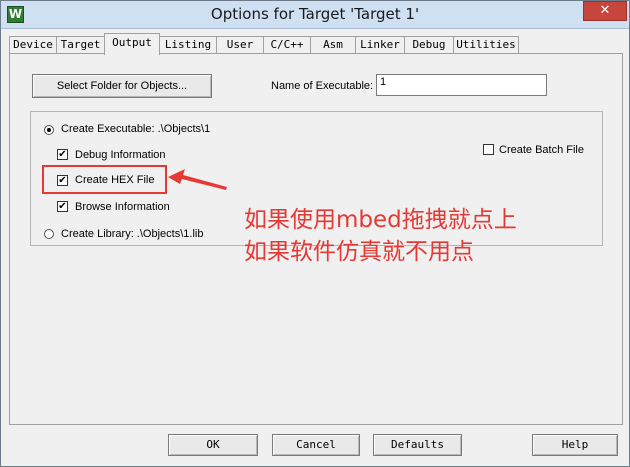 The image size is (630, 467). Describe the element at coordinates (461, 85) in the screenshot. I see `name-of-executable-input: 1` at that location.